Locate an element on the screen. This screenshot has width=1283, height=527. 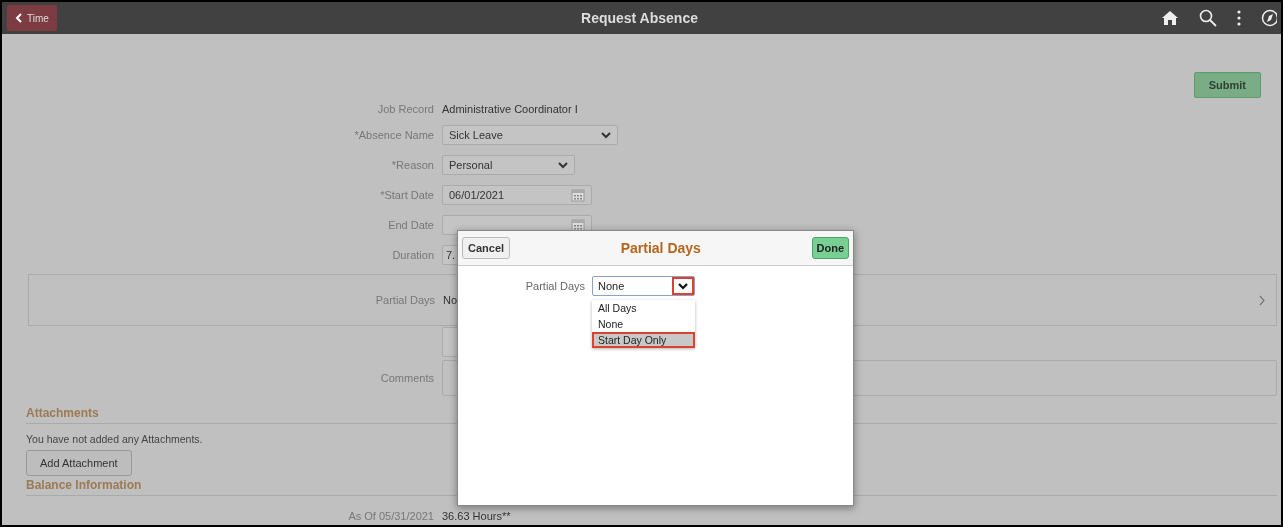
field-value: 36.63 Hours** is located at coordinates (476, 516).